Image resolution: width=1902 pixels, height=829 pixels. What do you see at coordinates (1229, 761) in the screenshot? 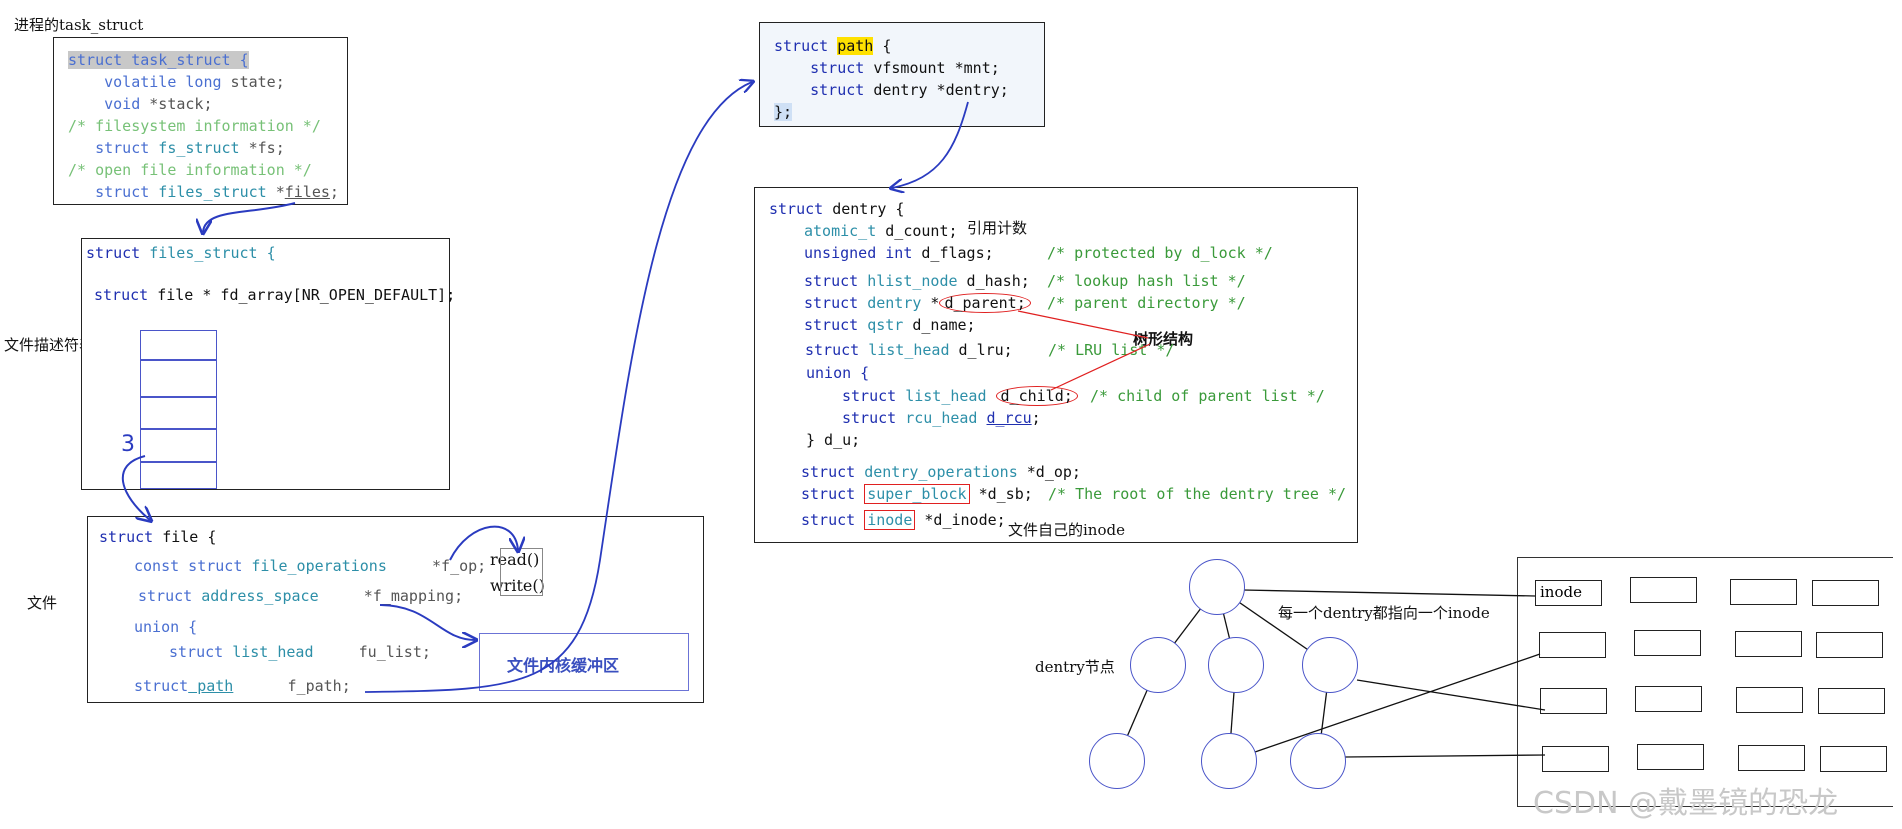
I see `dentry-node-l2-b` at bounding box center [1229, 761].